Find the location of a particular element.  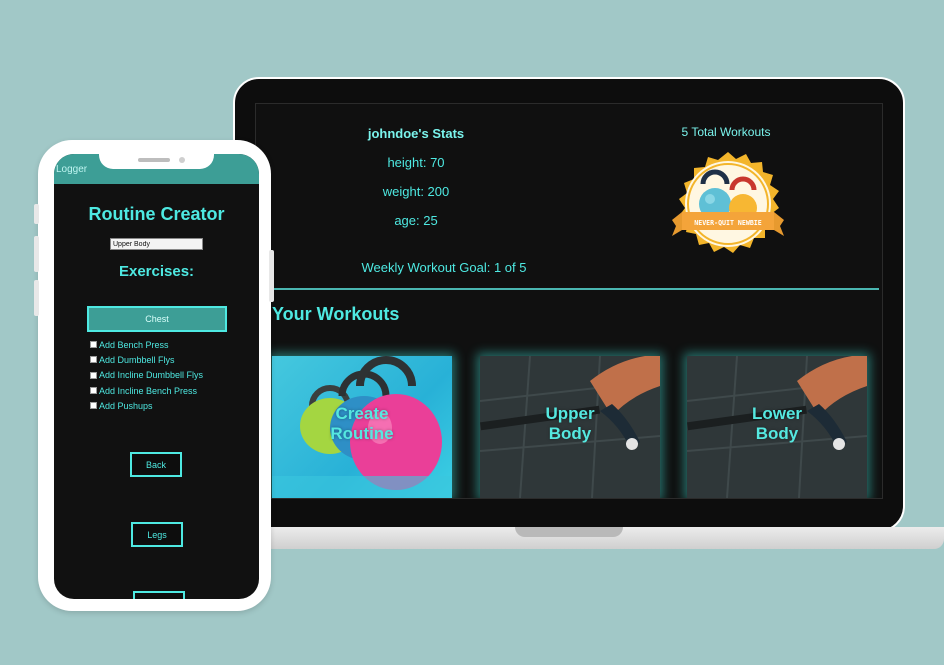

phone-notch is located at coordinates (156, 156).